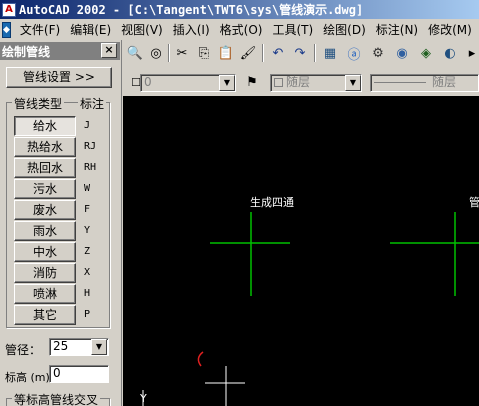  What do you see at coordinates (60, 51) in the screenshot?
I see `palette-title-bar: 绘制管线 ×` at bounding box center [60, 51].